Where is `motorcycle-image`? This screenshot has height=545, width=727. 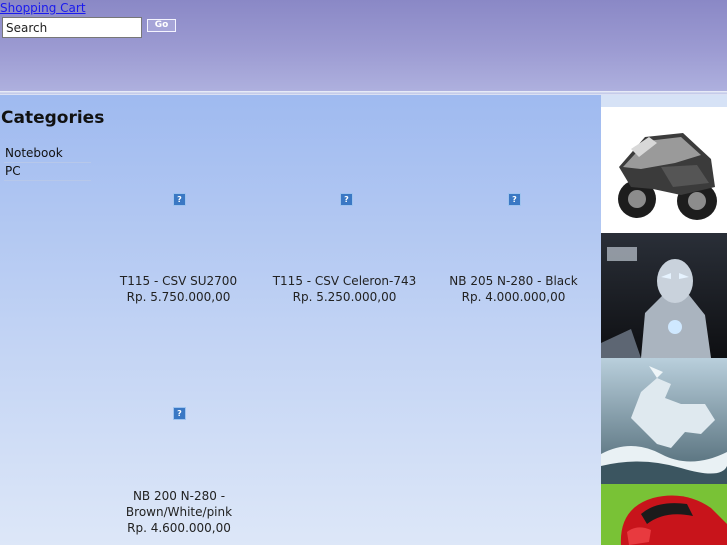 motorcycle-image is located at coordinates (664, 170).